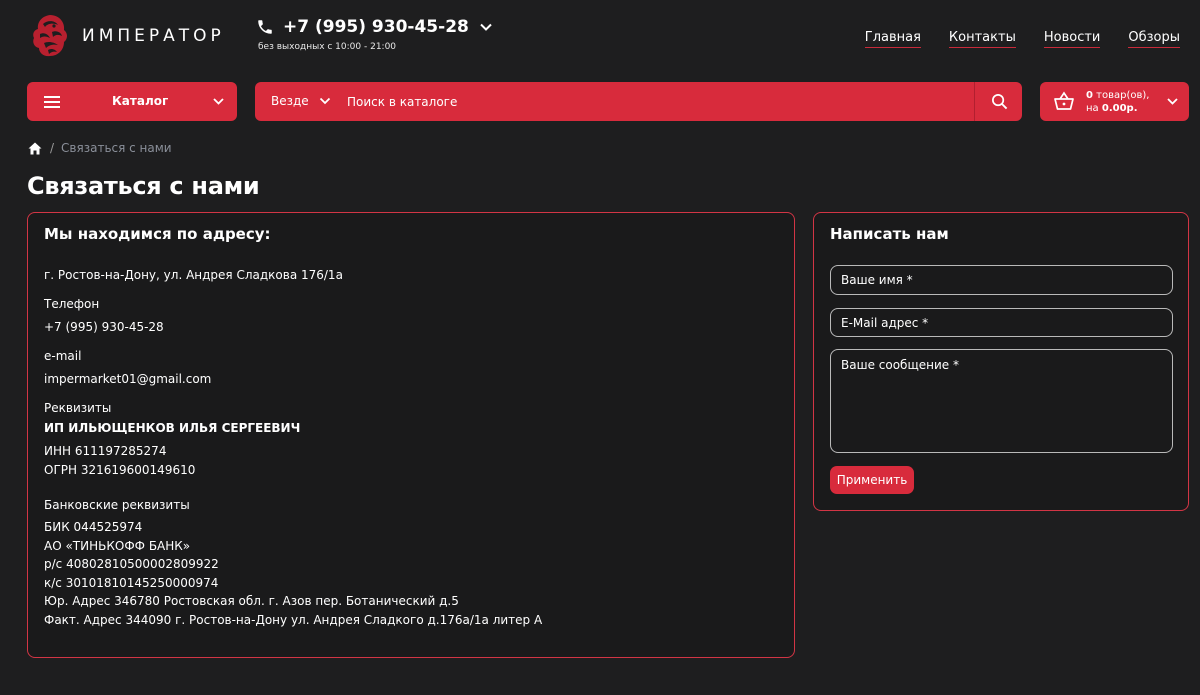  Describe the element at coordinates (1022, 39) in the screenshot. I see `top-nav: Главная Контакты Новости Обзоры` at that location.